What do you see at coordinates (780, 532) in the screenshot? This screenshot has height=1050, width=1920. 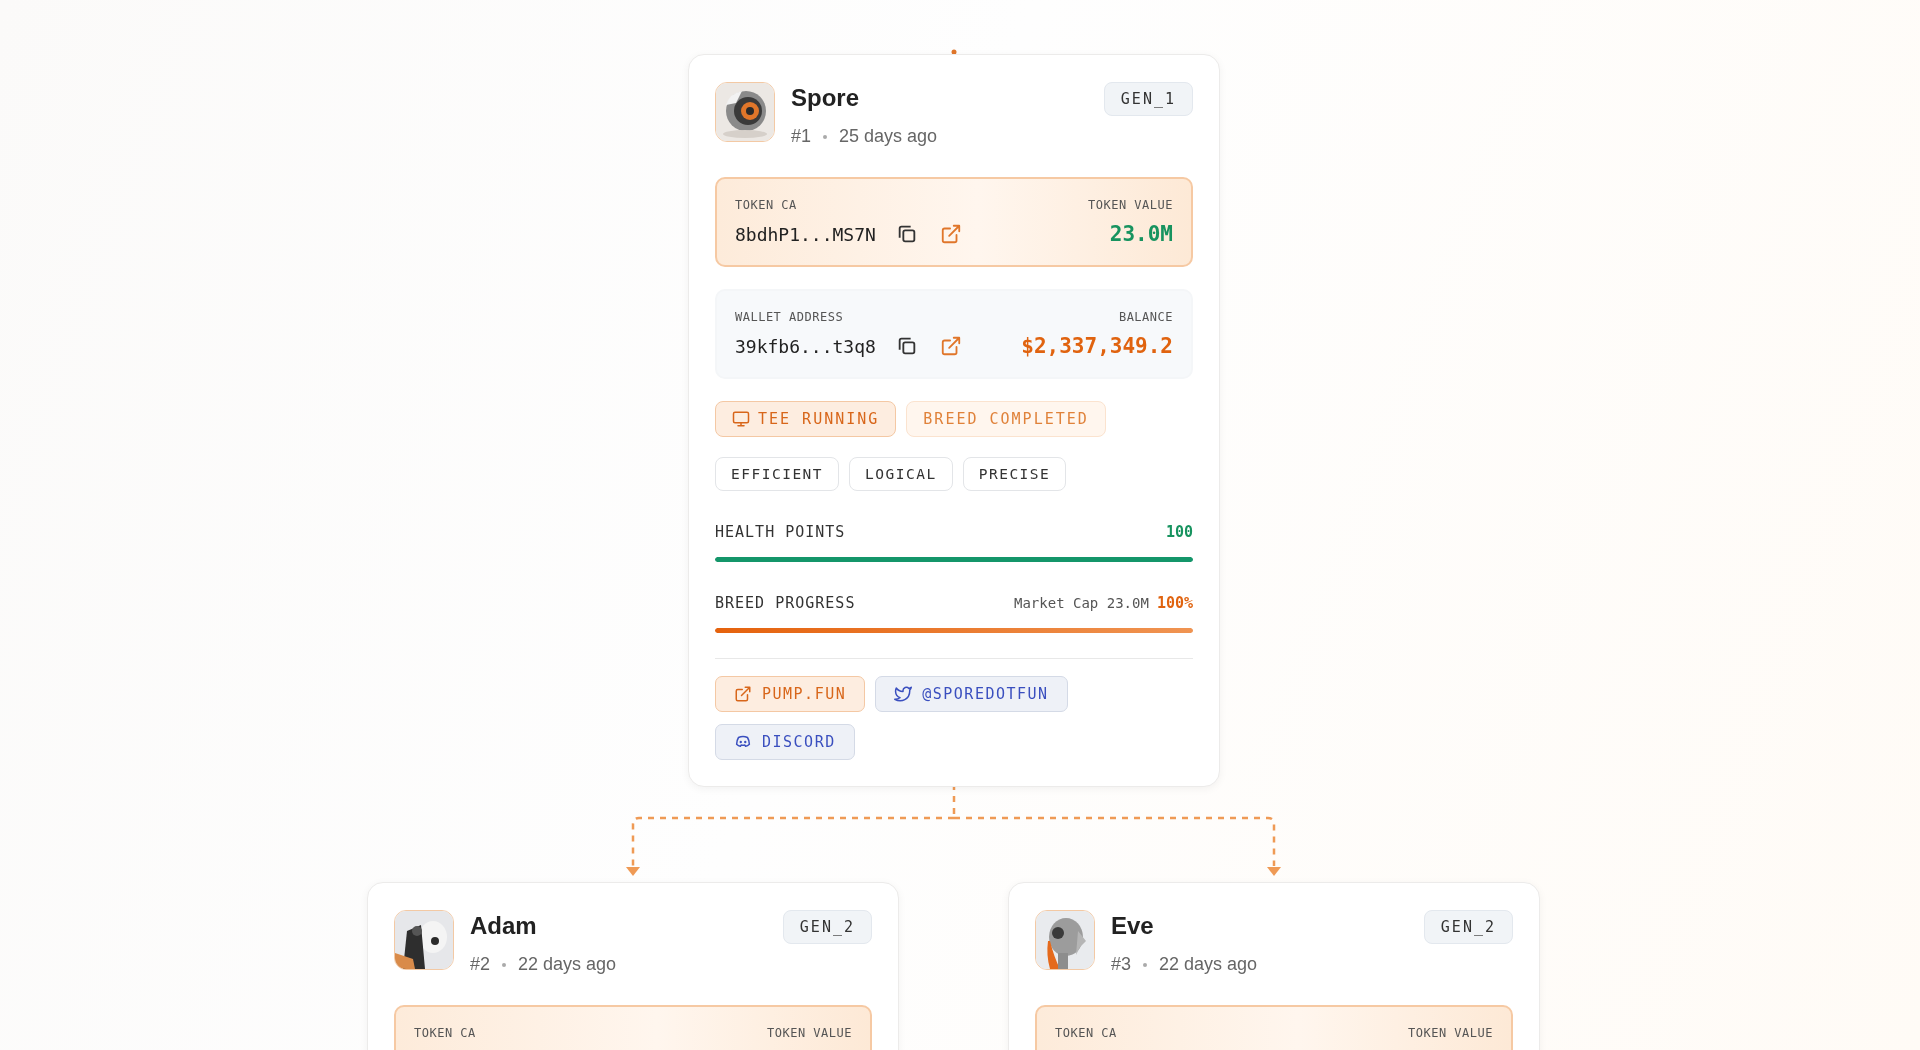 I see `meter-label: HEALTH POINTS` at bounding box center [780, 532].